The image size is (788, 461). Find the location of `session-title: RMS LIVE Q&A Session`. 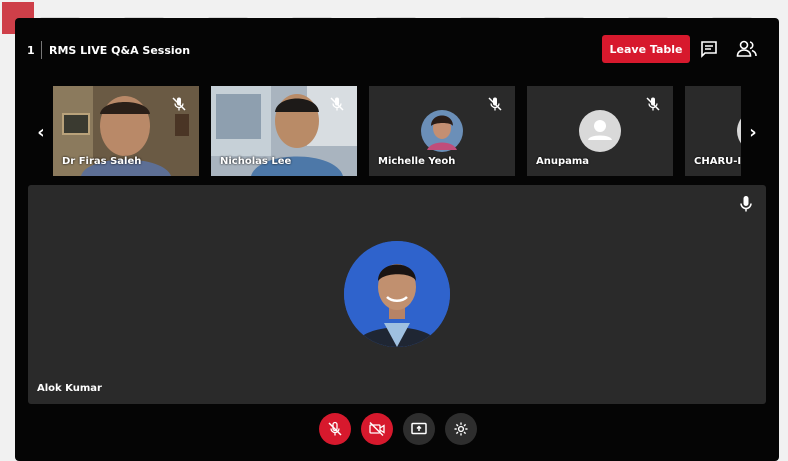

session-title: RMS LIVE Q&A Session is located at coordinates (120, 50).